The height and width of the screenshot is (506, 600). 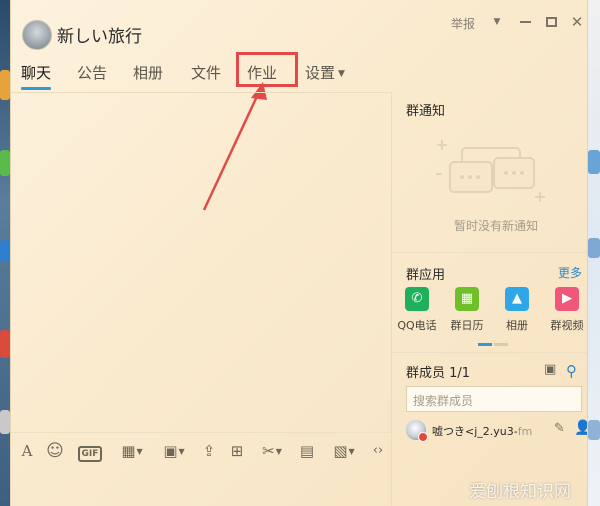 What do you see at coordinates (378, 451) in the screenshot?
I see `code-icon: ‹›` at bounding box center [378, 451].